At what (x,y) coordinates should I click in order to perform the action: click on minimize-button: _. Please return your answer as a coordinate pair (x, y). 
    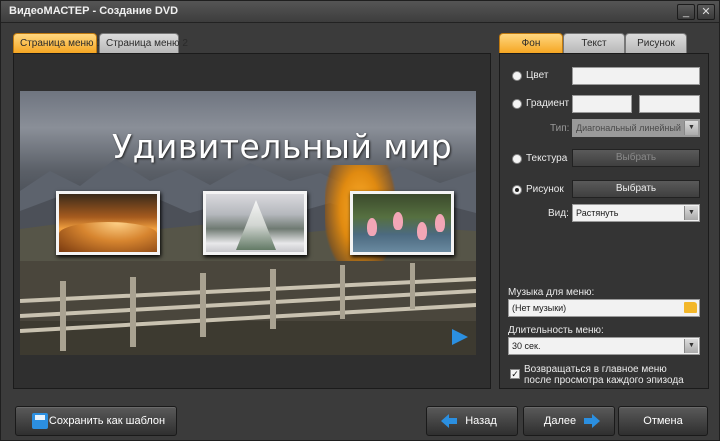
    Looking at the image, I should click on (686, 12).